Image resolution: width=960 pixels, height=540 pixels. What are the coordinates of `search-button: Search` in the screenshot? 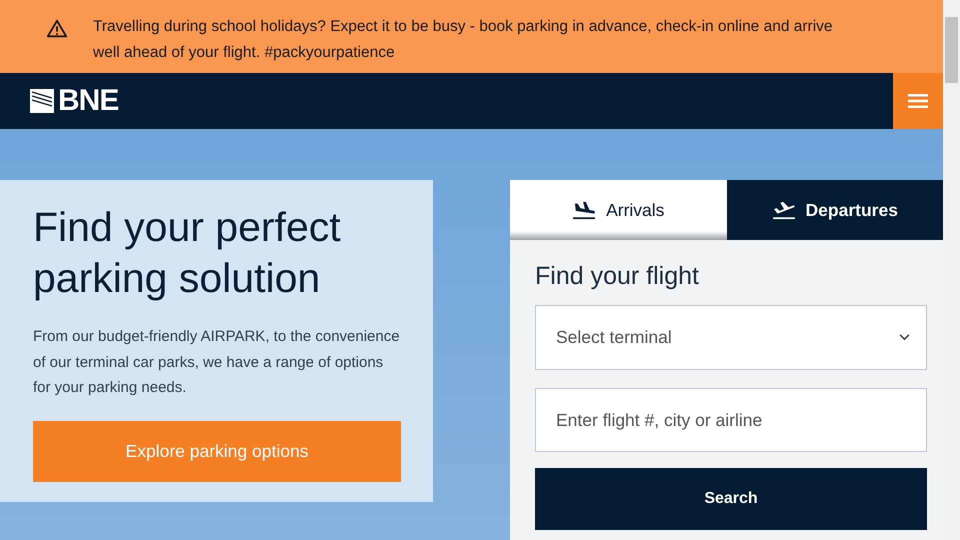 It's located at (731, 499).